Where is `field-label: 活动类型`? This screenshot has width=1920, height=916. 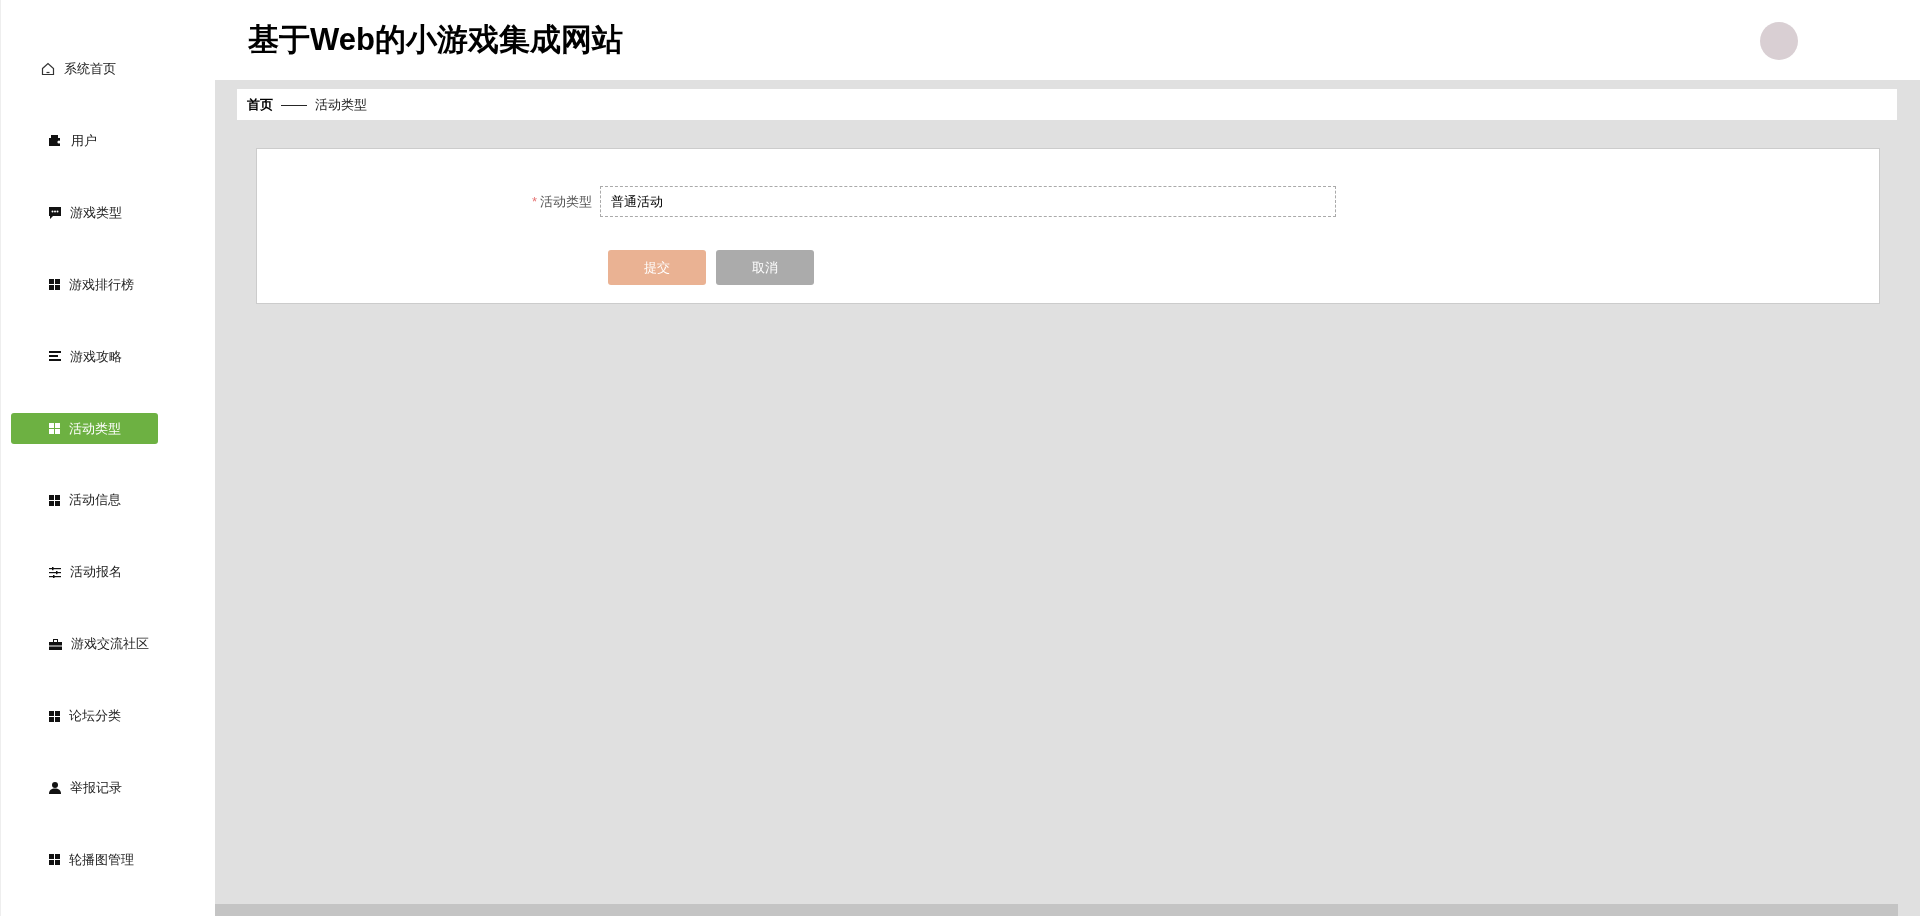 field-label: 活动类型 is located at coordinates (566, 201).